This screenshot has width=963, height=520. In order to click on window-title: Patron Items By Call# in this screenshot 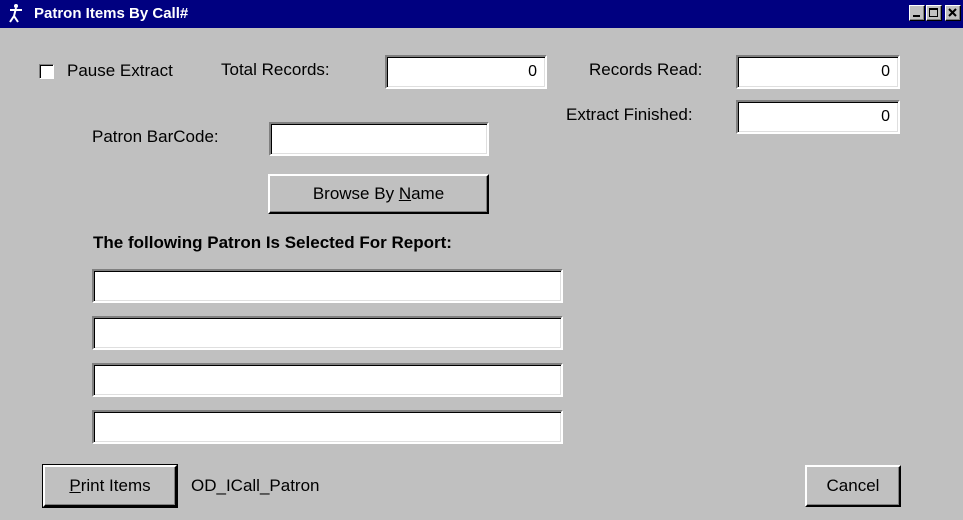, I will do `click(111, 13)`.